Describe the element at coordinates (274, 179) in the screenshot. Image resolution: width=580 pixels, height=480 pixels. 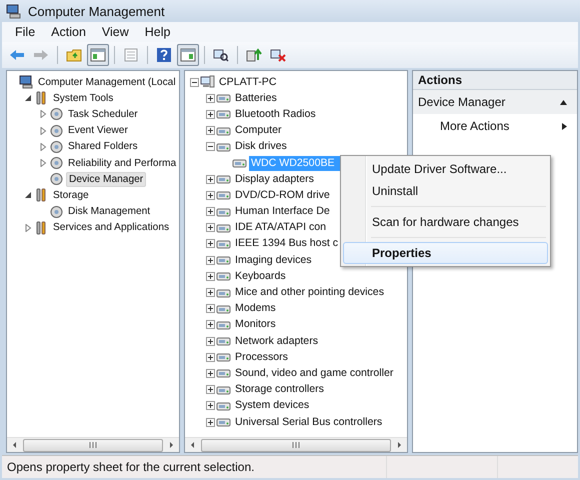
I see `tree-item: Display adapters` at that location.